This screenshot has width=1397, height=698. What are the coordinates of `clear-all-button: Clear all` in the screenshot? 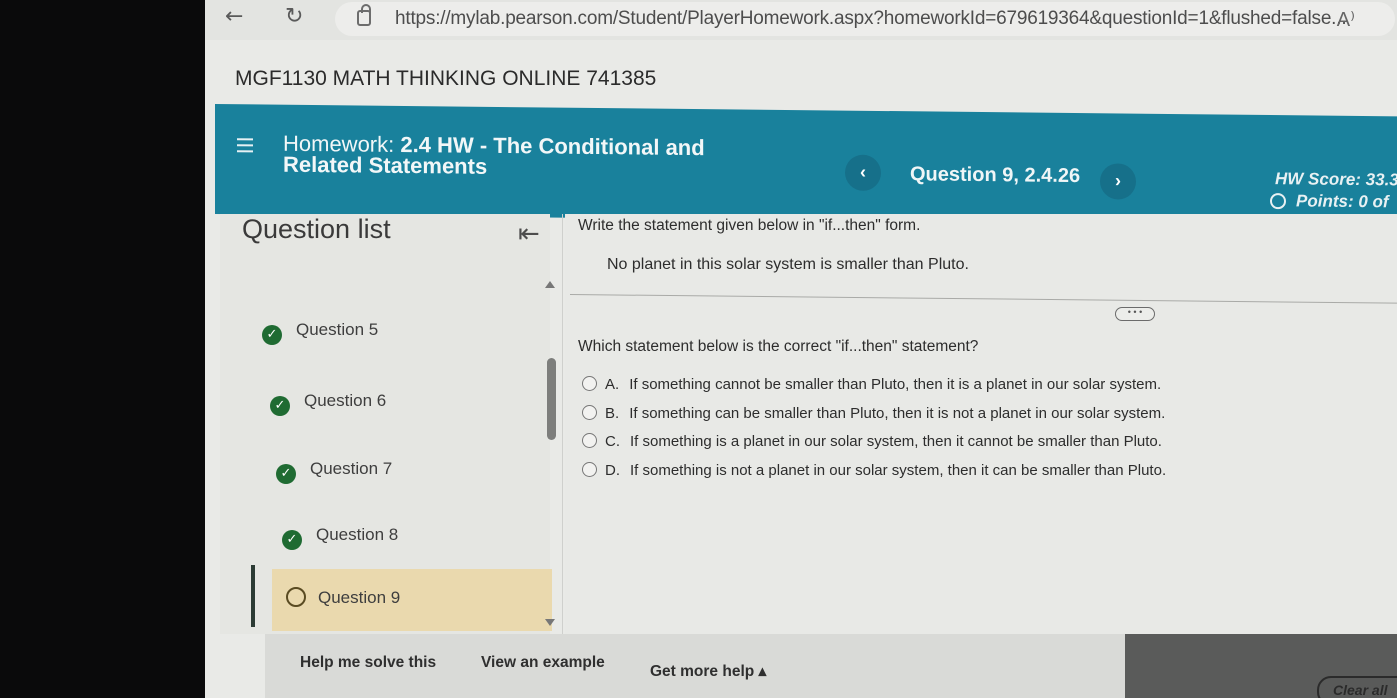 It's located at (1357, 687).